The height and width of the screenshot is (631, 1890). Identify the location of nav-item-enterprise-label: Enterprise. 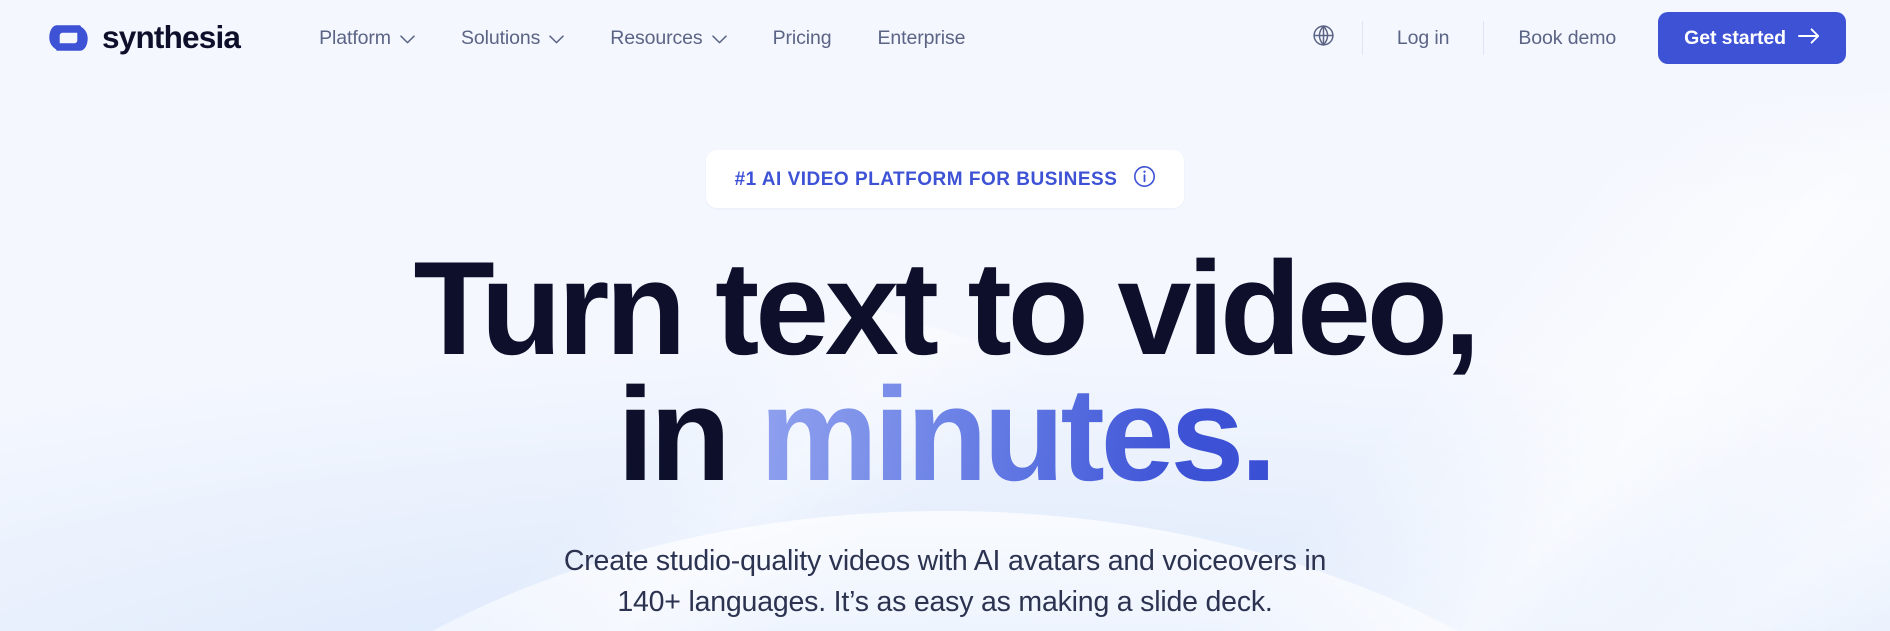
(921, 37).